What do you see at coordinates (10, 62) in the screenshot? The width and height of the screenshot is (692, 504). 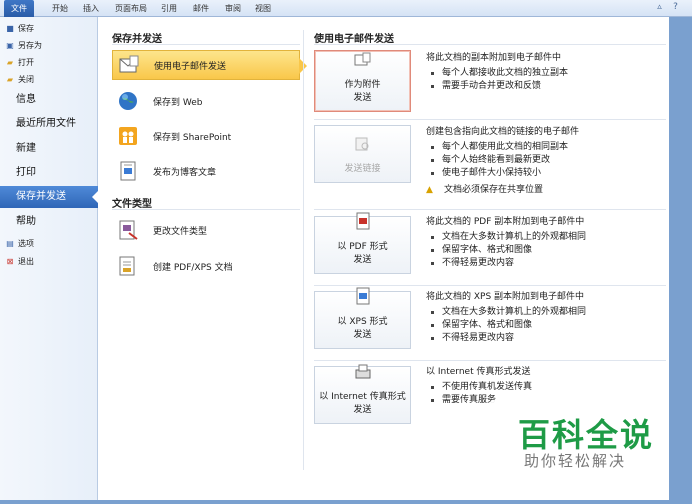 I see `open-folder-icon: ▰` at bounding box center [10, 62].